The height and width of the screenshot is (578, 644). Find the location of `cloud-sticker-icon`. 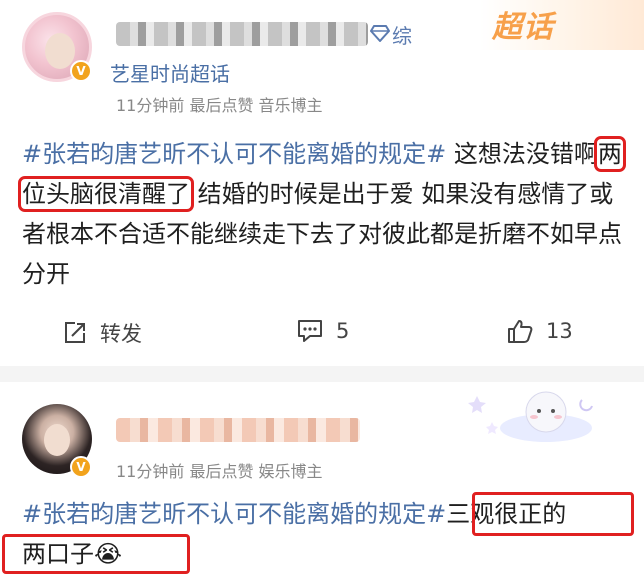

cloud-sticker-icon is located at coordinates (530, 416).